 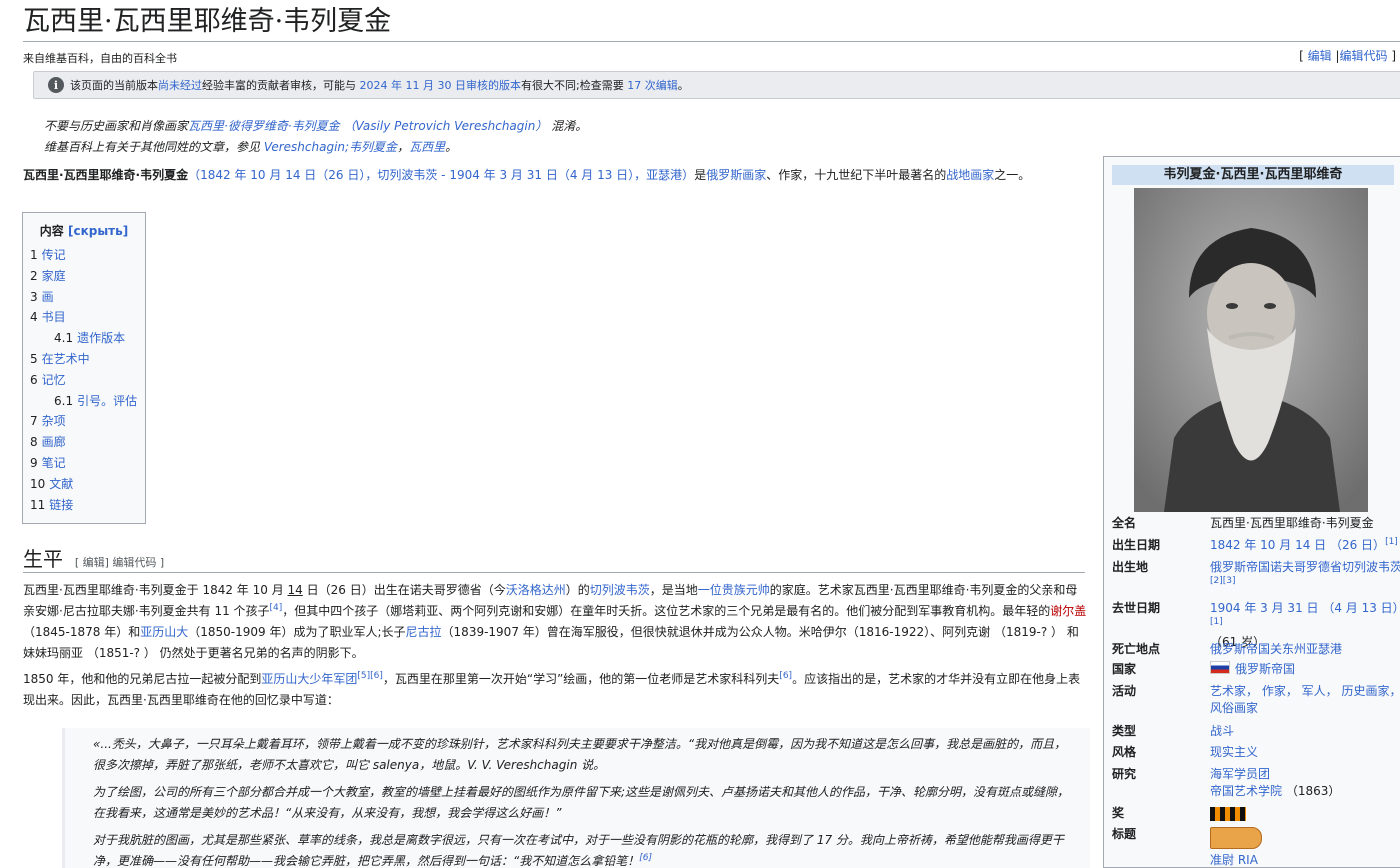 What do you see at coordinates (276, 608) in the screenshot?
I see `ref-4: [4]` at bounding box center [276, 608].